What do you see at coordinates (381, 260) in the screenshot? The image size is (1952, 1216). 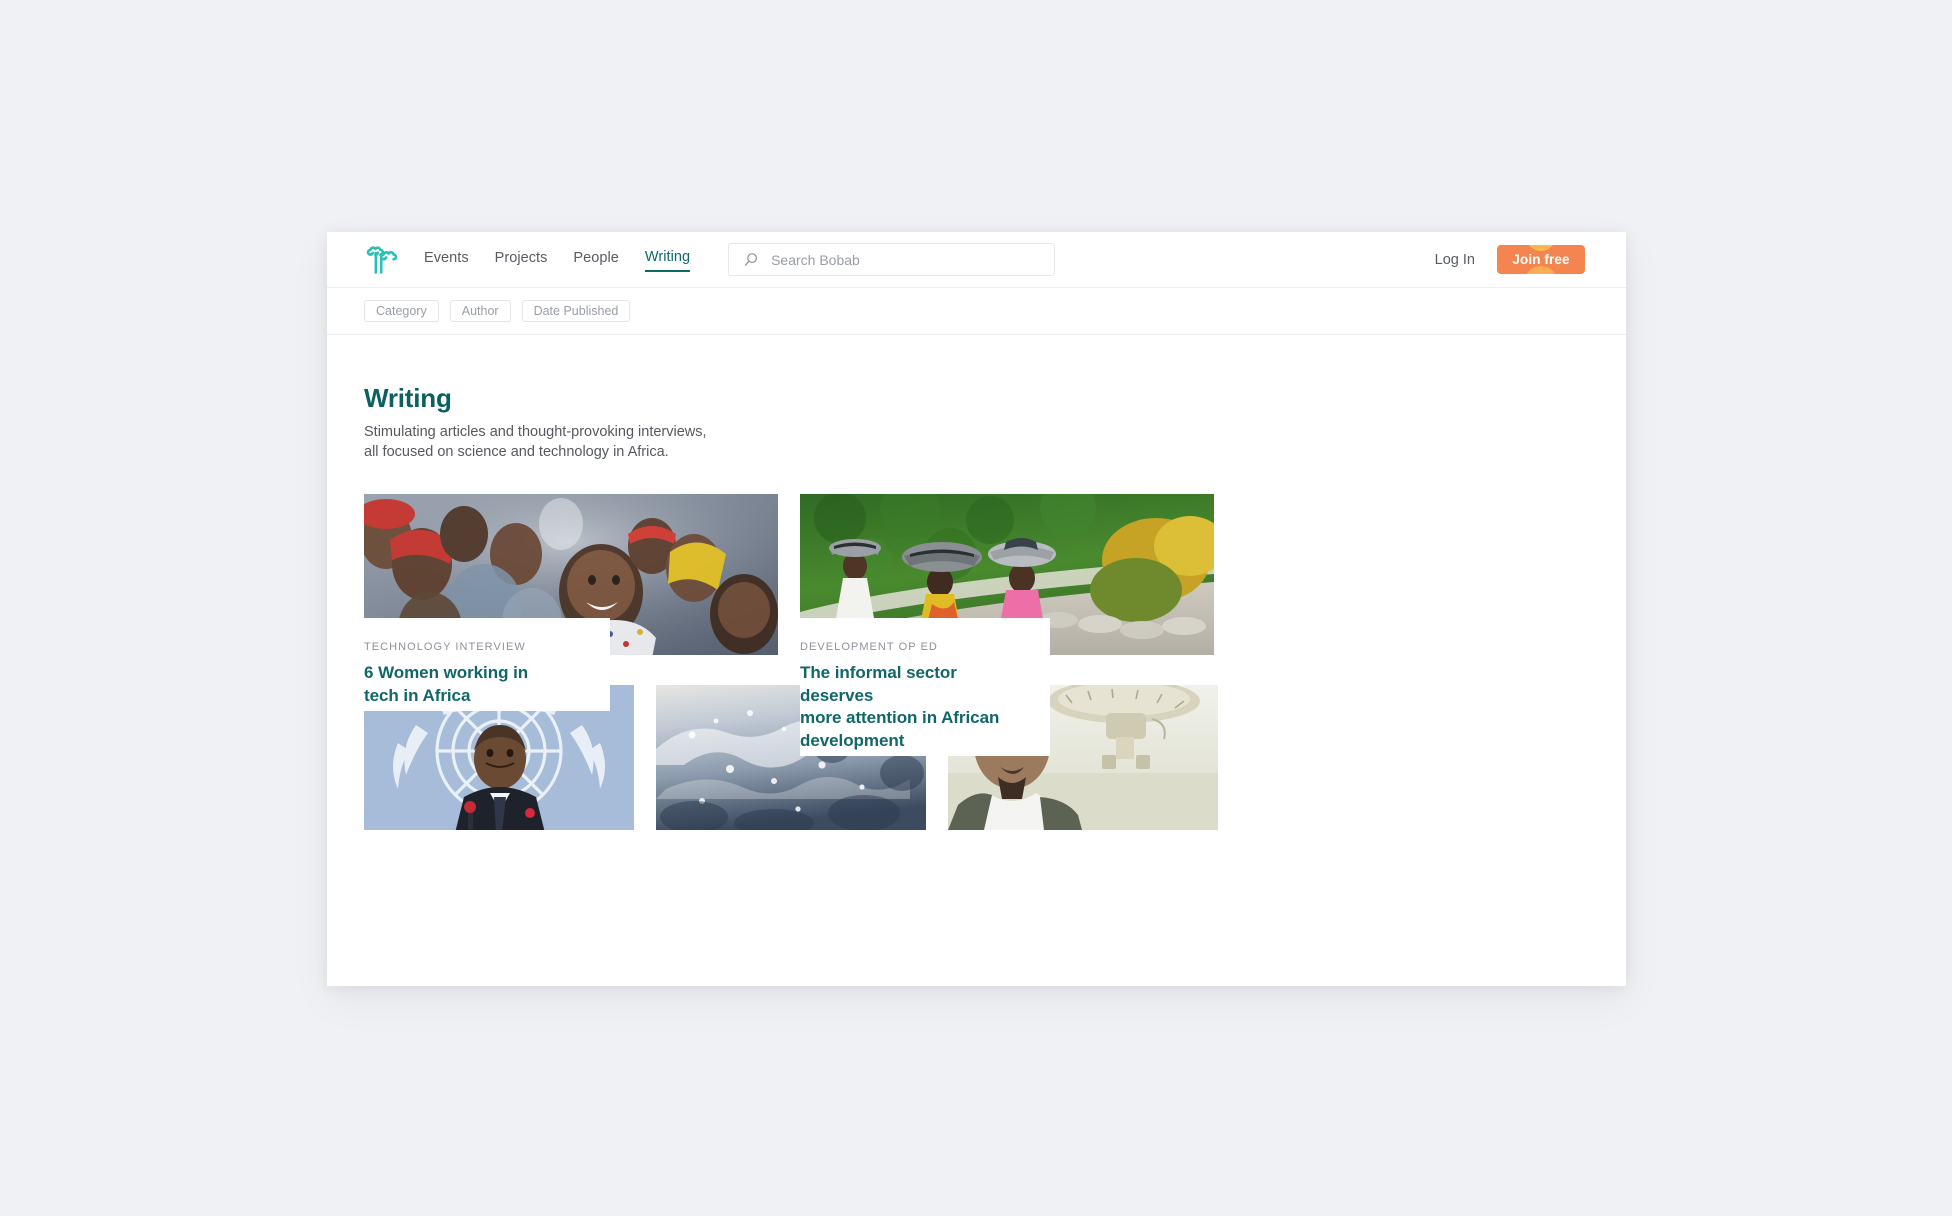 I see `baobab-tree-logo-icon` at bounding box center [381, 260].